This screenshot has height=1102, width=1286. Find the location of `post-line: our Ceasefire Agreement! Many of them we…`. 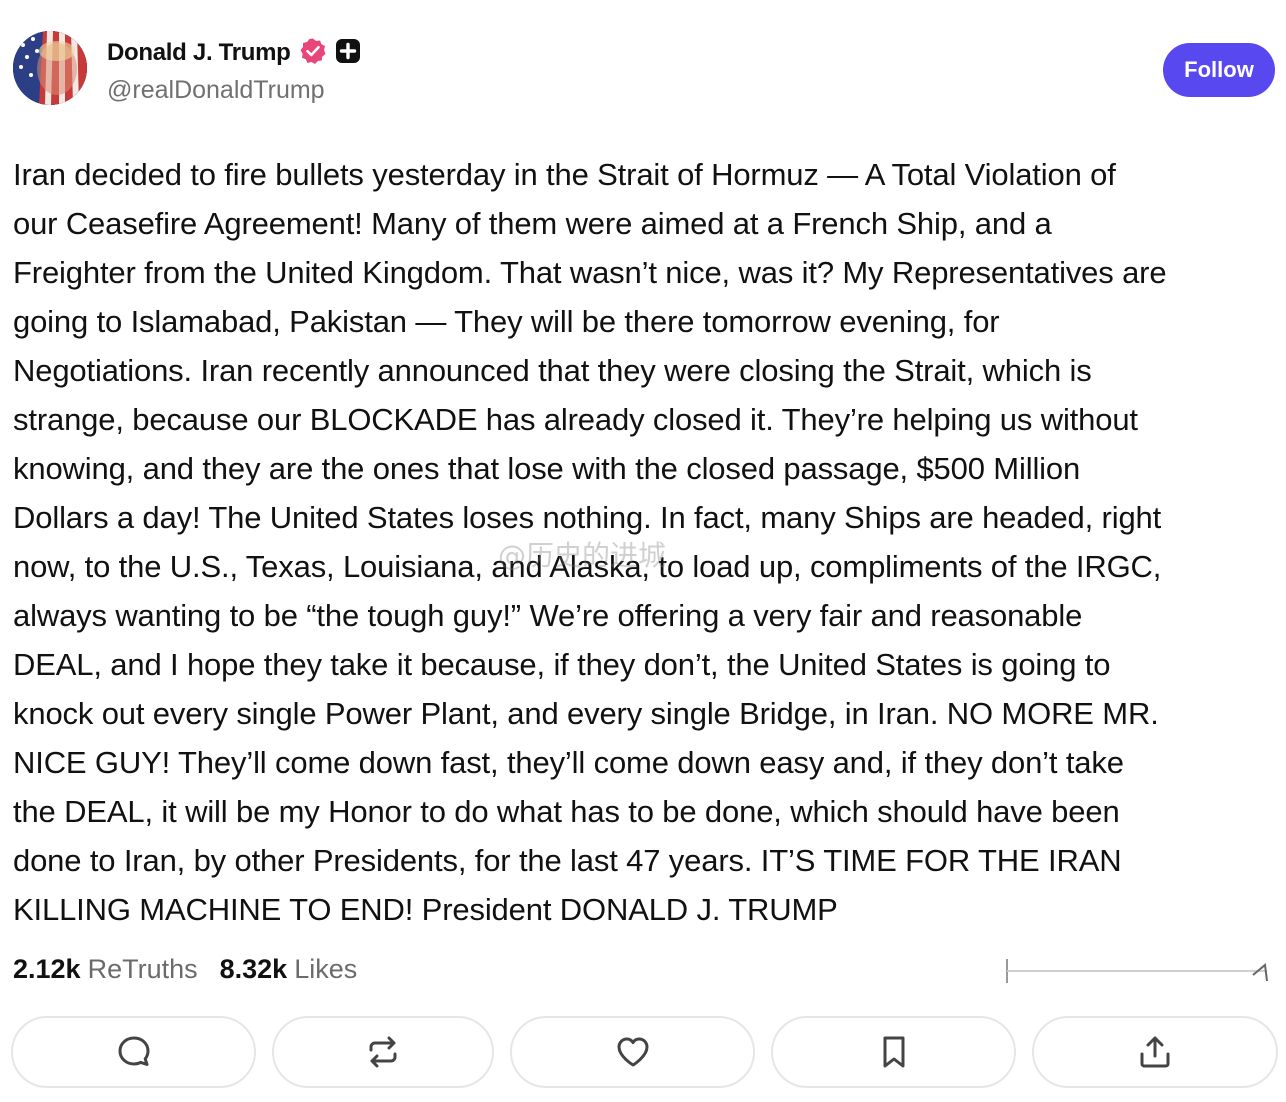

post-line: our Ceasefire Agreement! Many of them we… is located at coordinates (532, 223).